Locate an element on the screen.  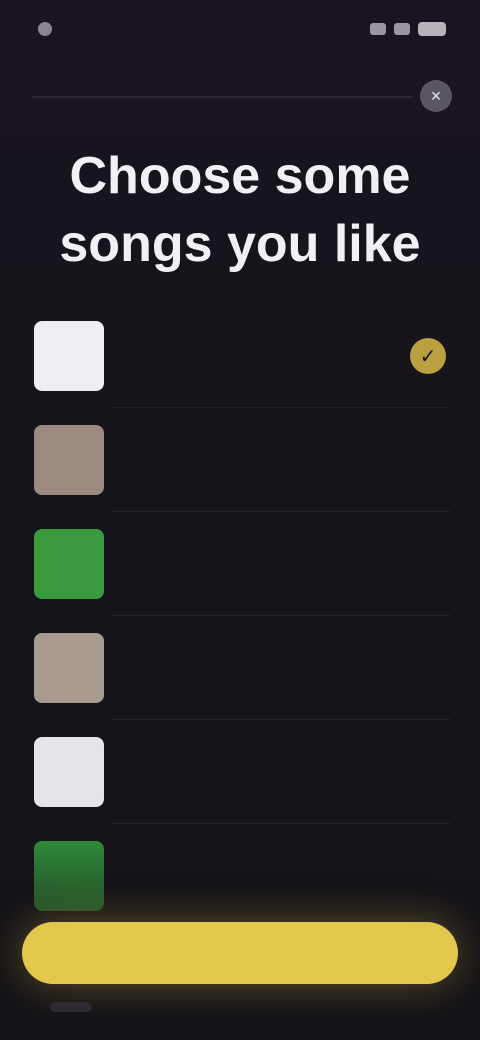
status-right is located at coordinates (408, 29).